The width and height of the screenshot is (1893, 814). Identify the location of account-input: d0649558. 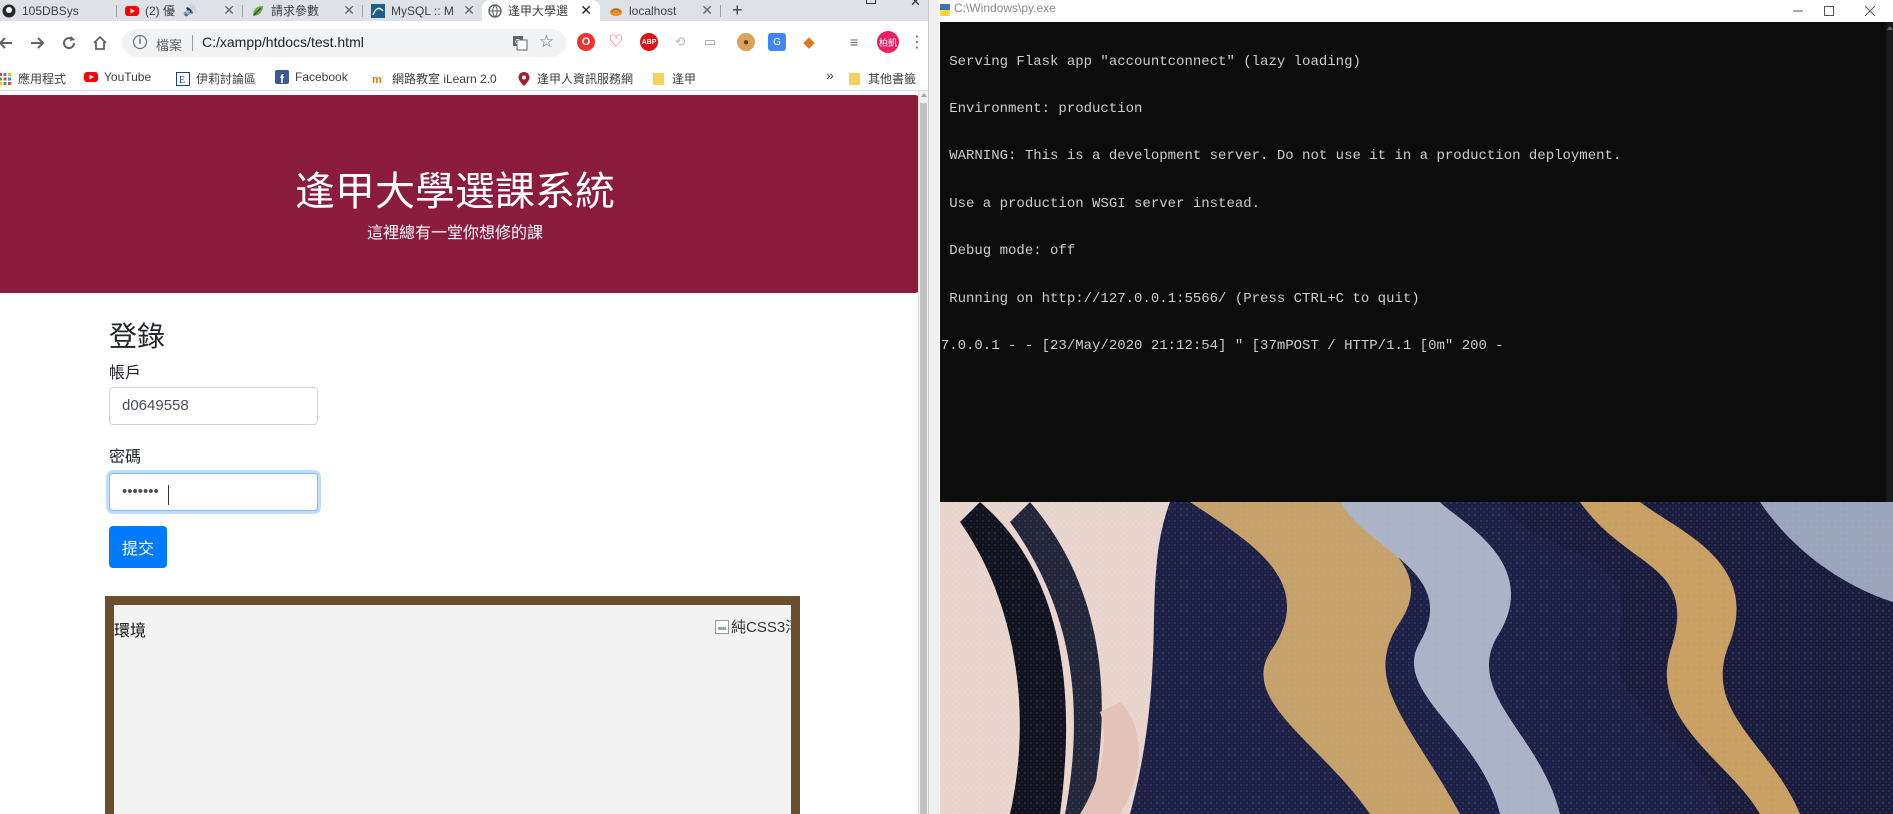
(213, 406).